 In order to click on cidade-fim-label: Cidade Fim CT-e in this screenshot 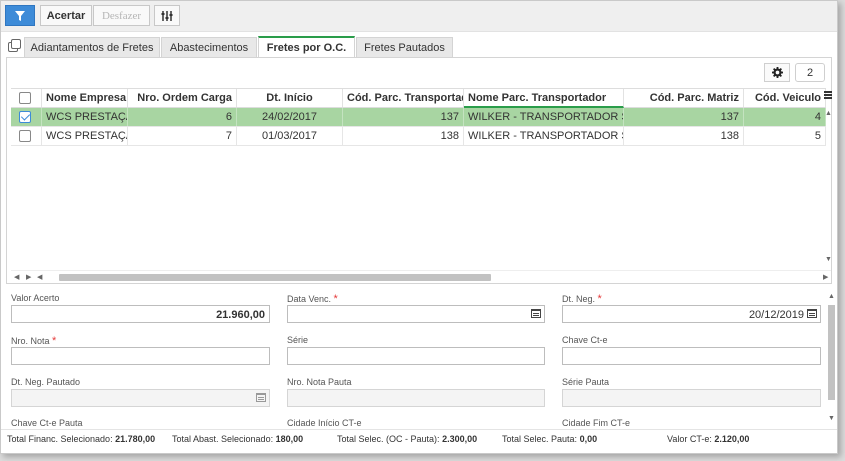, I will do `click(596, 422)`.